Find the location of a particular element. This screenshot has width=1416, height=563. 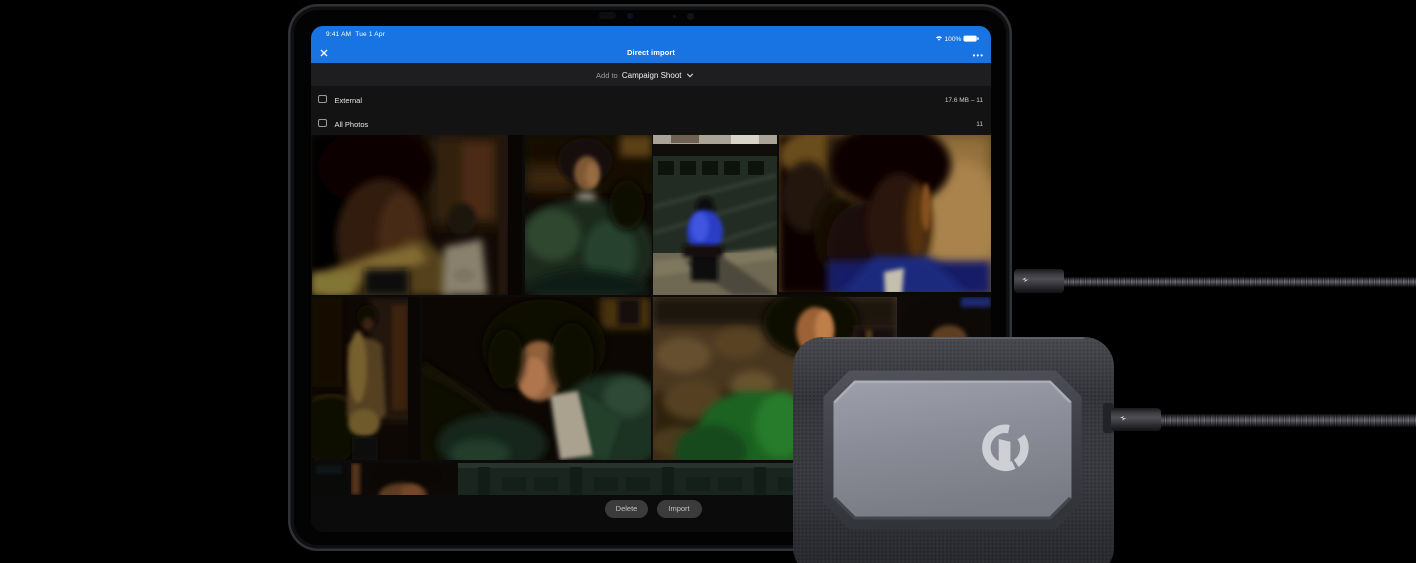

svg-text: 100% is located at coordinates (953, 39).